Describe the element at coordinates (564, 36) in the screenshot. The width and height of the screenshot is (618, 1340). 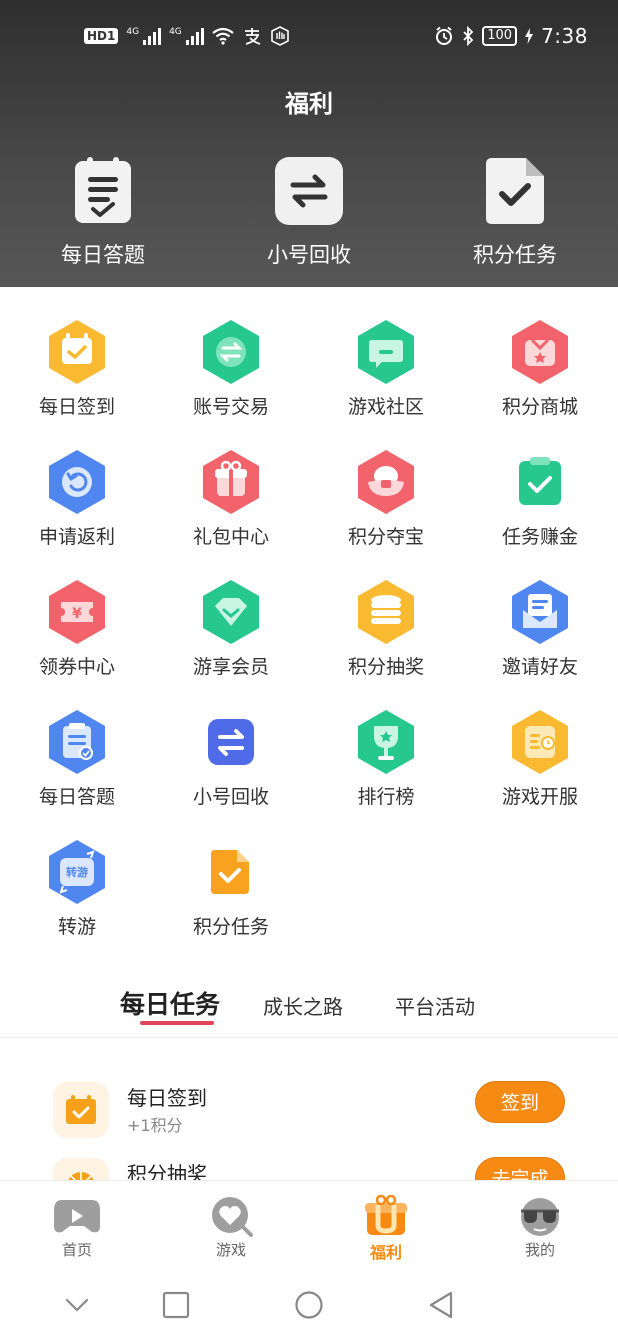
I see `clock: 7:38` at that location.